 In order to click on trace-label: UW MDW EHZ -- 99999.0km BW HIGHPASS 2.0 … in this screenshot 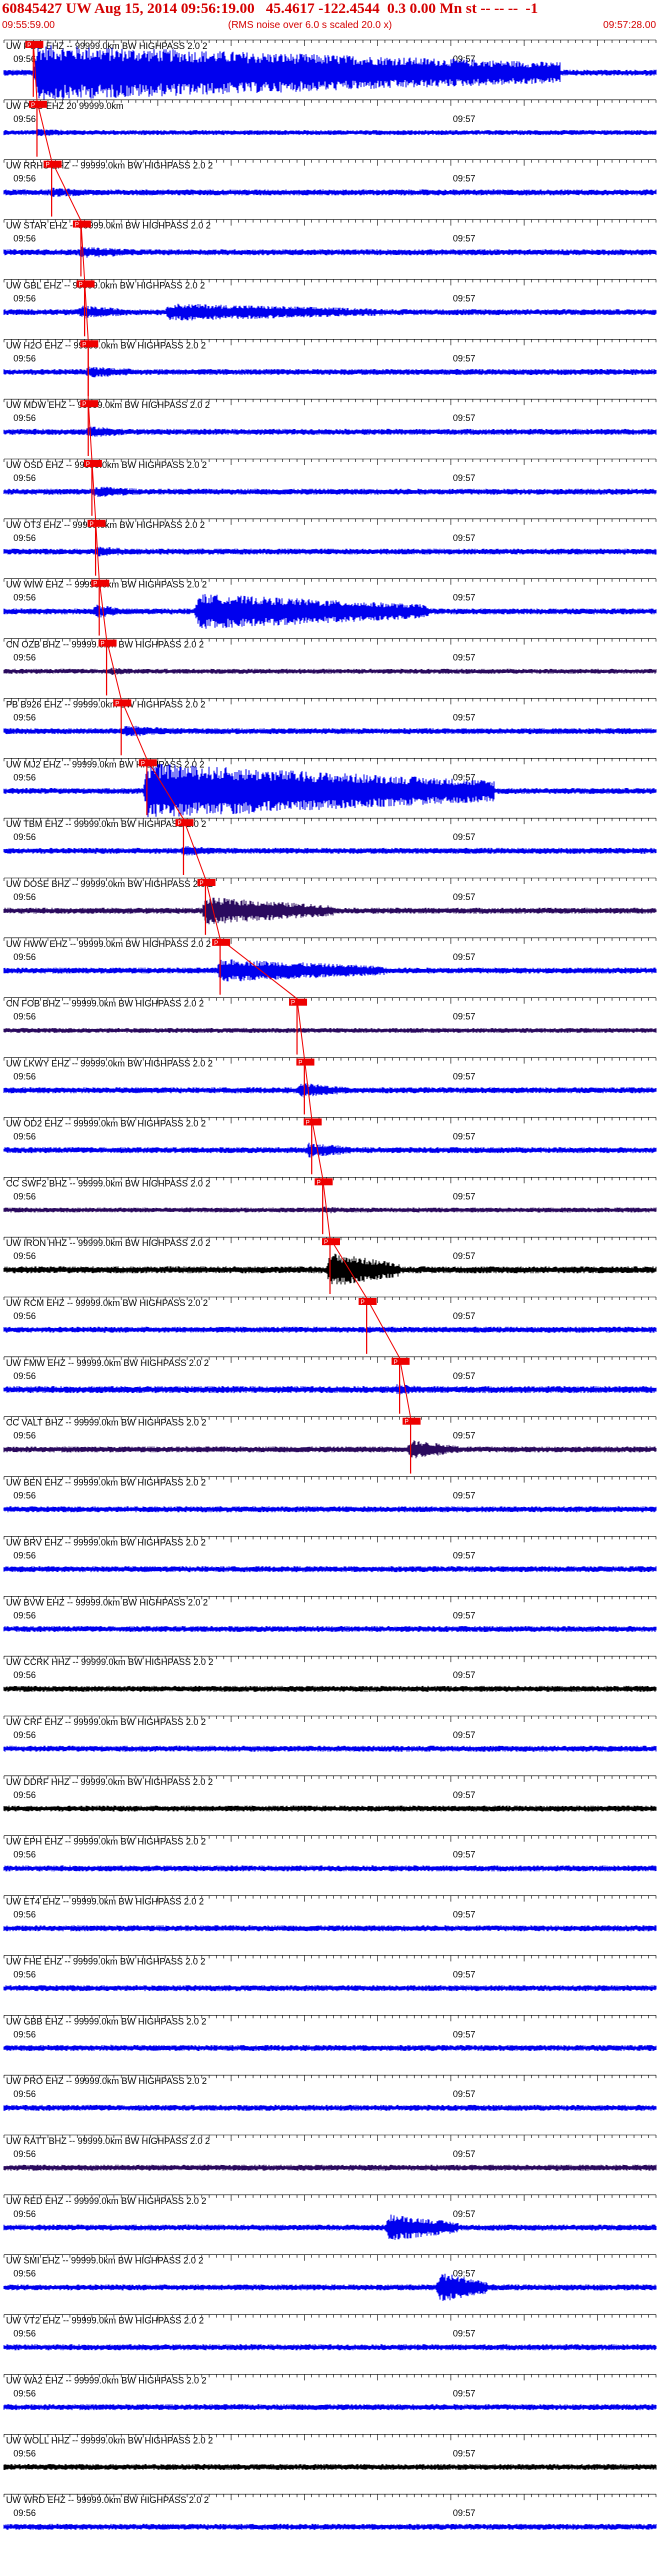, I will do `click(108, 405)`.